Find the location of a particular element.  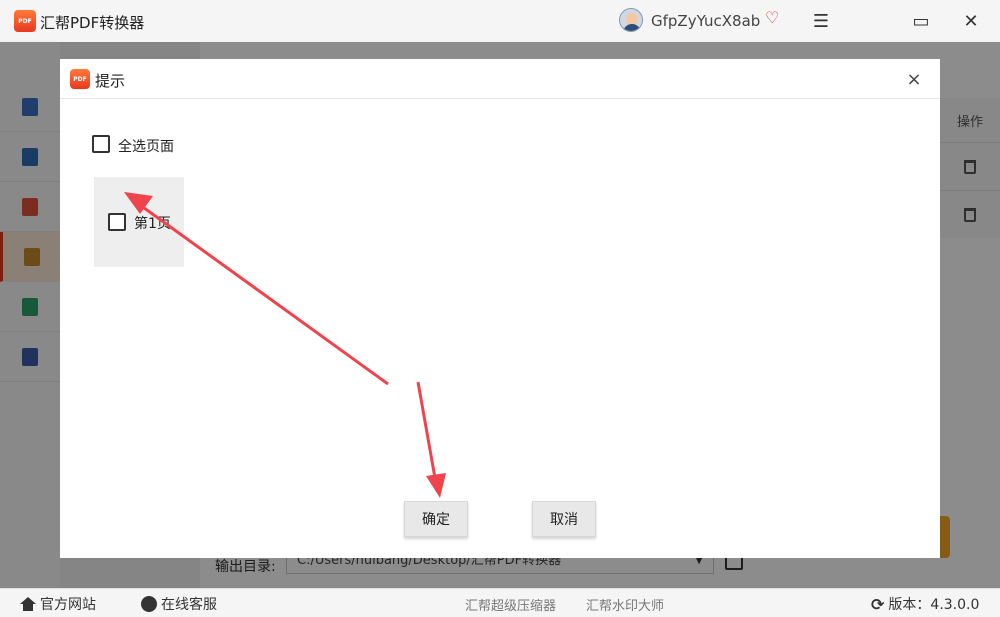

compressor-link-label: 汇帮超级压缩器 is located at coordinates (511, 606).